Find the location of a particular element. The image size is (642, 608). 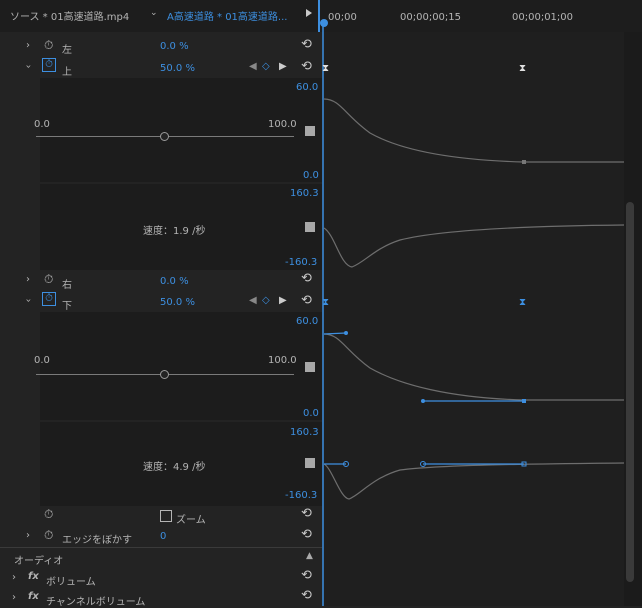

value-curve-bottom is located at coordinates (473, 367).